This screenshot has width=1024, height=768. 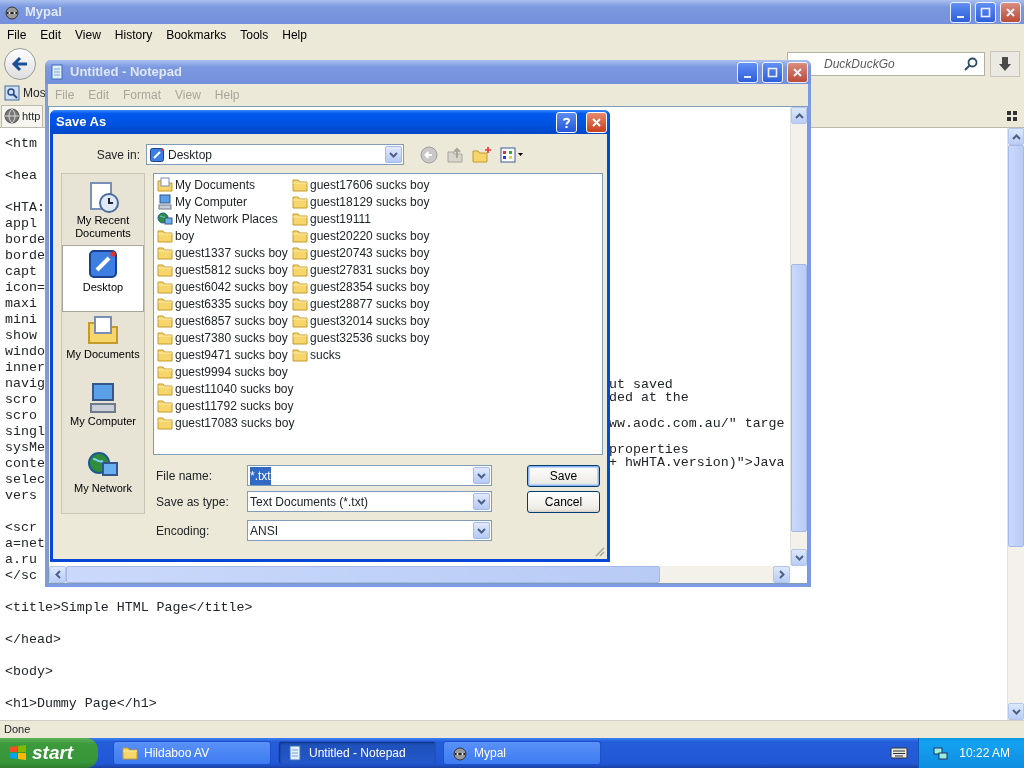 I want to click on search-field: DuckDuckGo, so click(x=886, y=64).